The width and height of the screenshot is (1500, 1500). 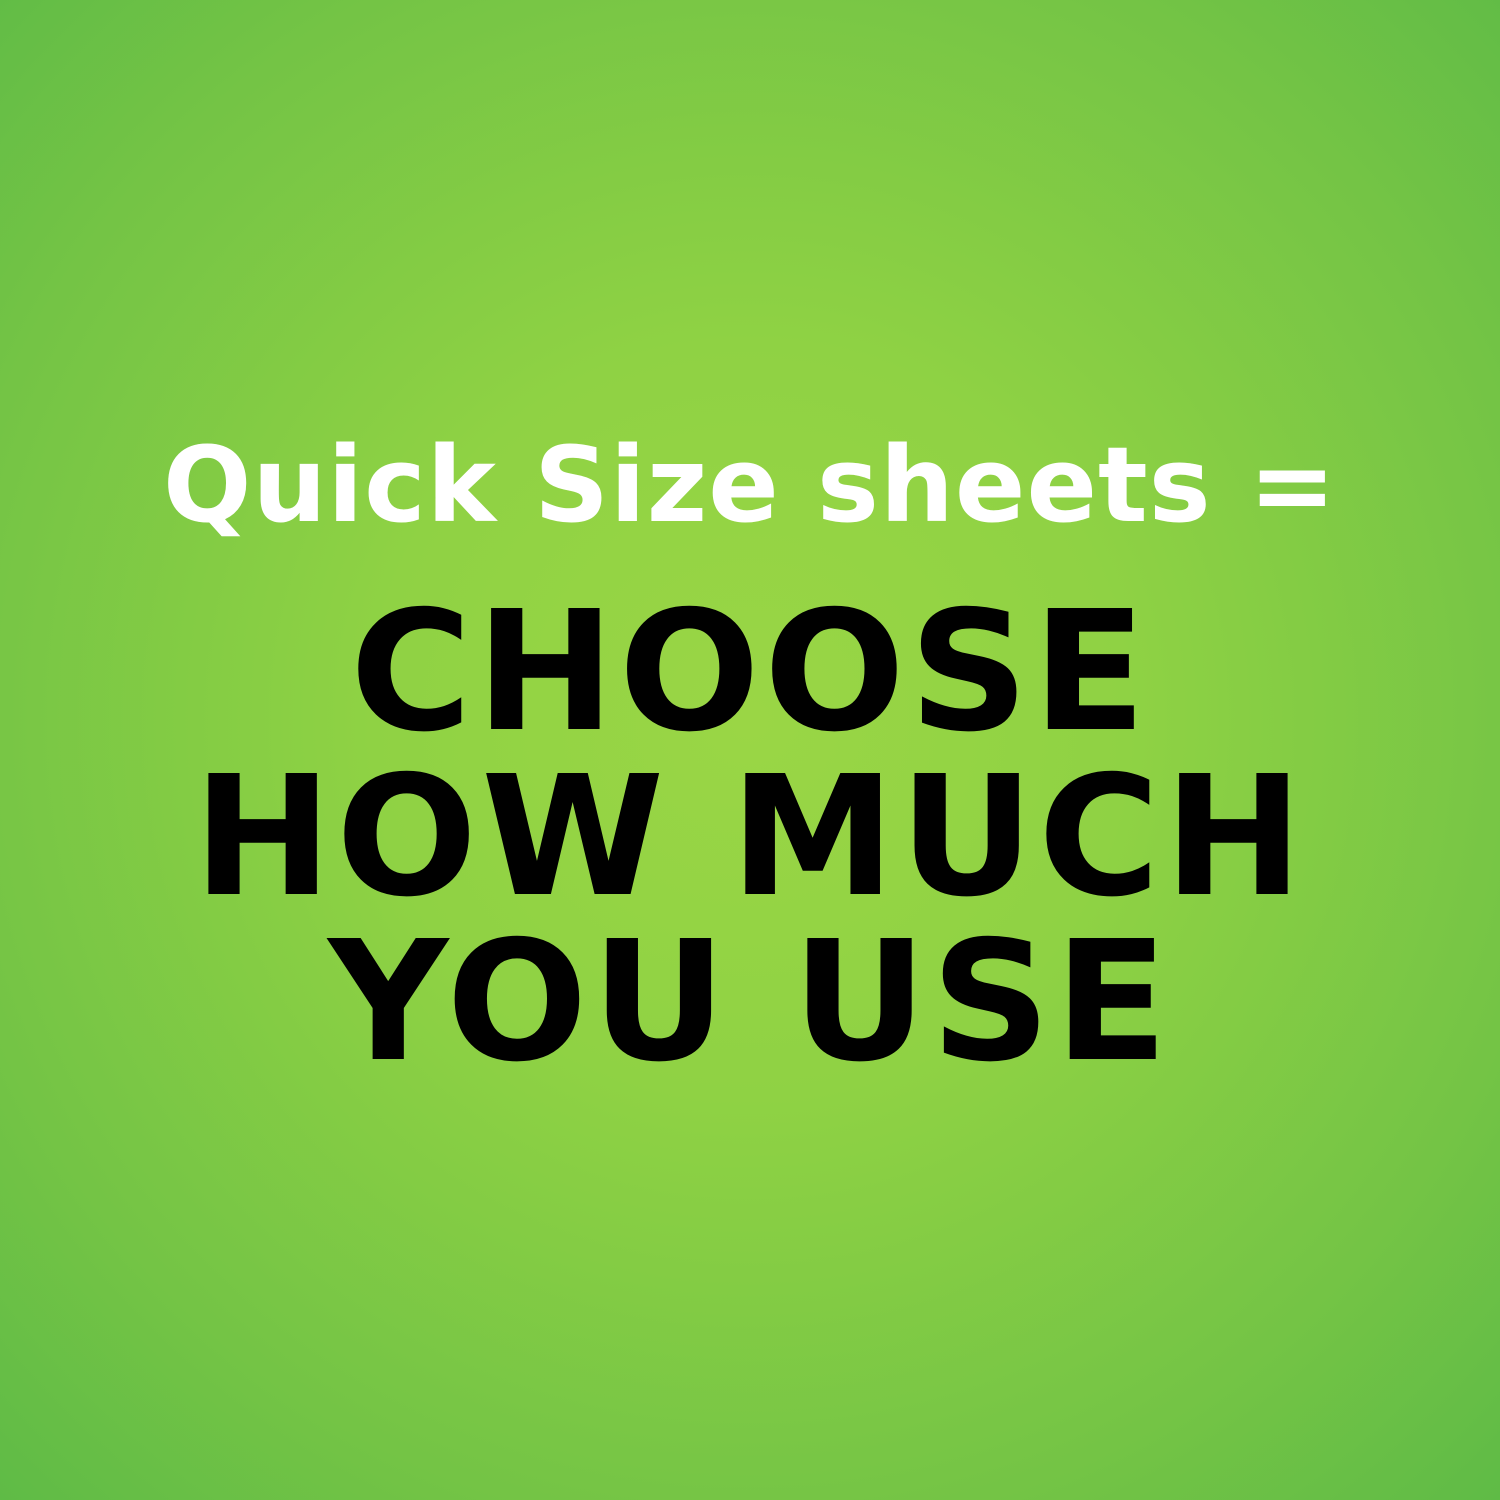 What do you see at coordinates (750, 485) in the screenshot?
I see `headline-text: Quick Size sheets =` at bounding box center [750, 485].